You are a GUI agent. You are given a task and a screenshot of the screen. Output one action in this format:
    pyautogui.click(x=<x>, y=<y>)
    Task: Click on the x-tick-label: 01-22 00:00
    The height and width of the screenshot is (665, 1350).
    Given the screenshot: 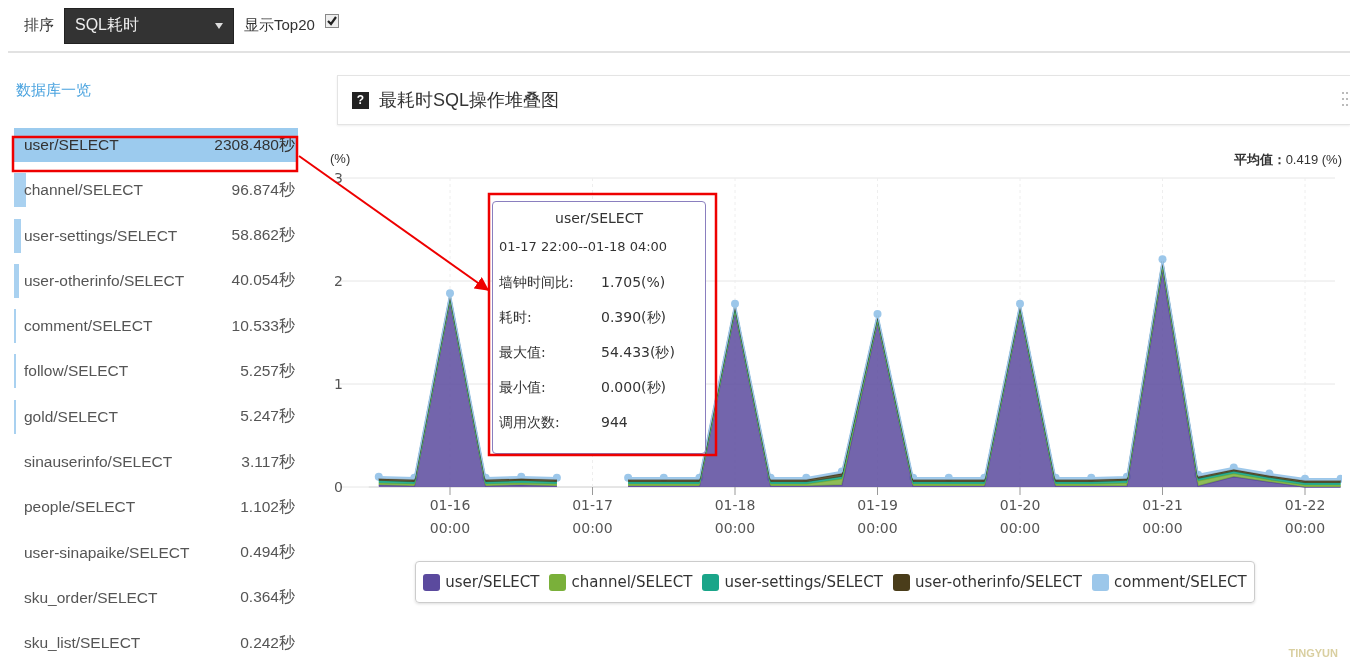 What is the action you would take?
    pyautogui.click(x=1305, y=516)
    